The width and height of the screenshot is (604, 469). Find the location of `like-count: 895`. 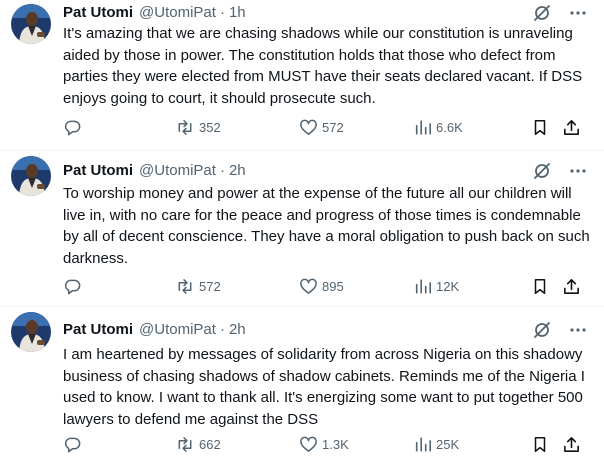

like-count: 895 is located at coordinates (333, 286).